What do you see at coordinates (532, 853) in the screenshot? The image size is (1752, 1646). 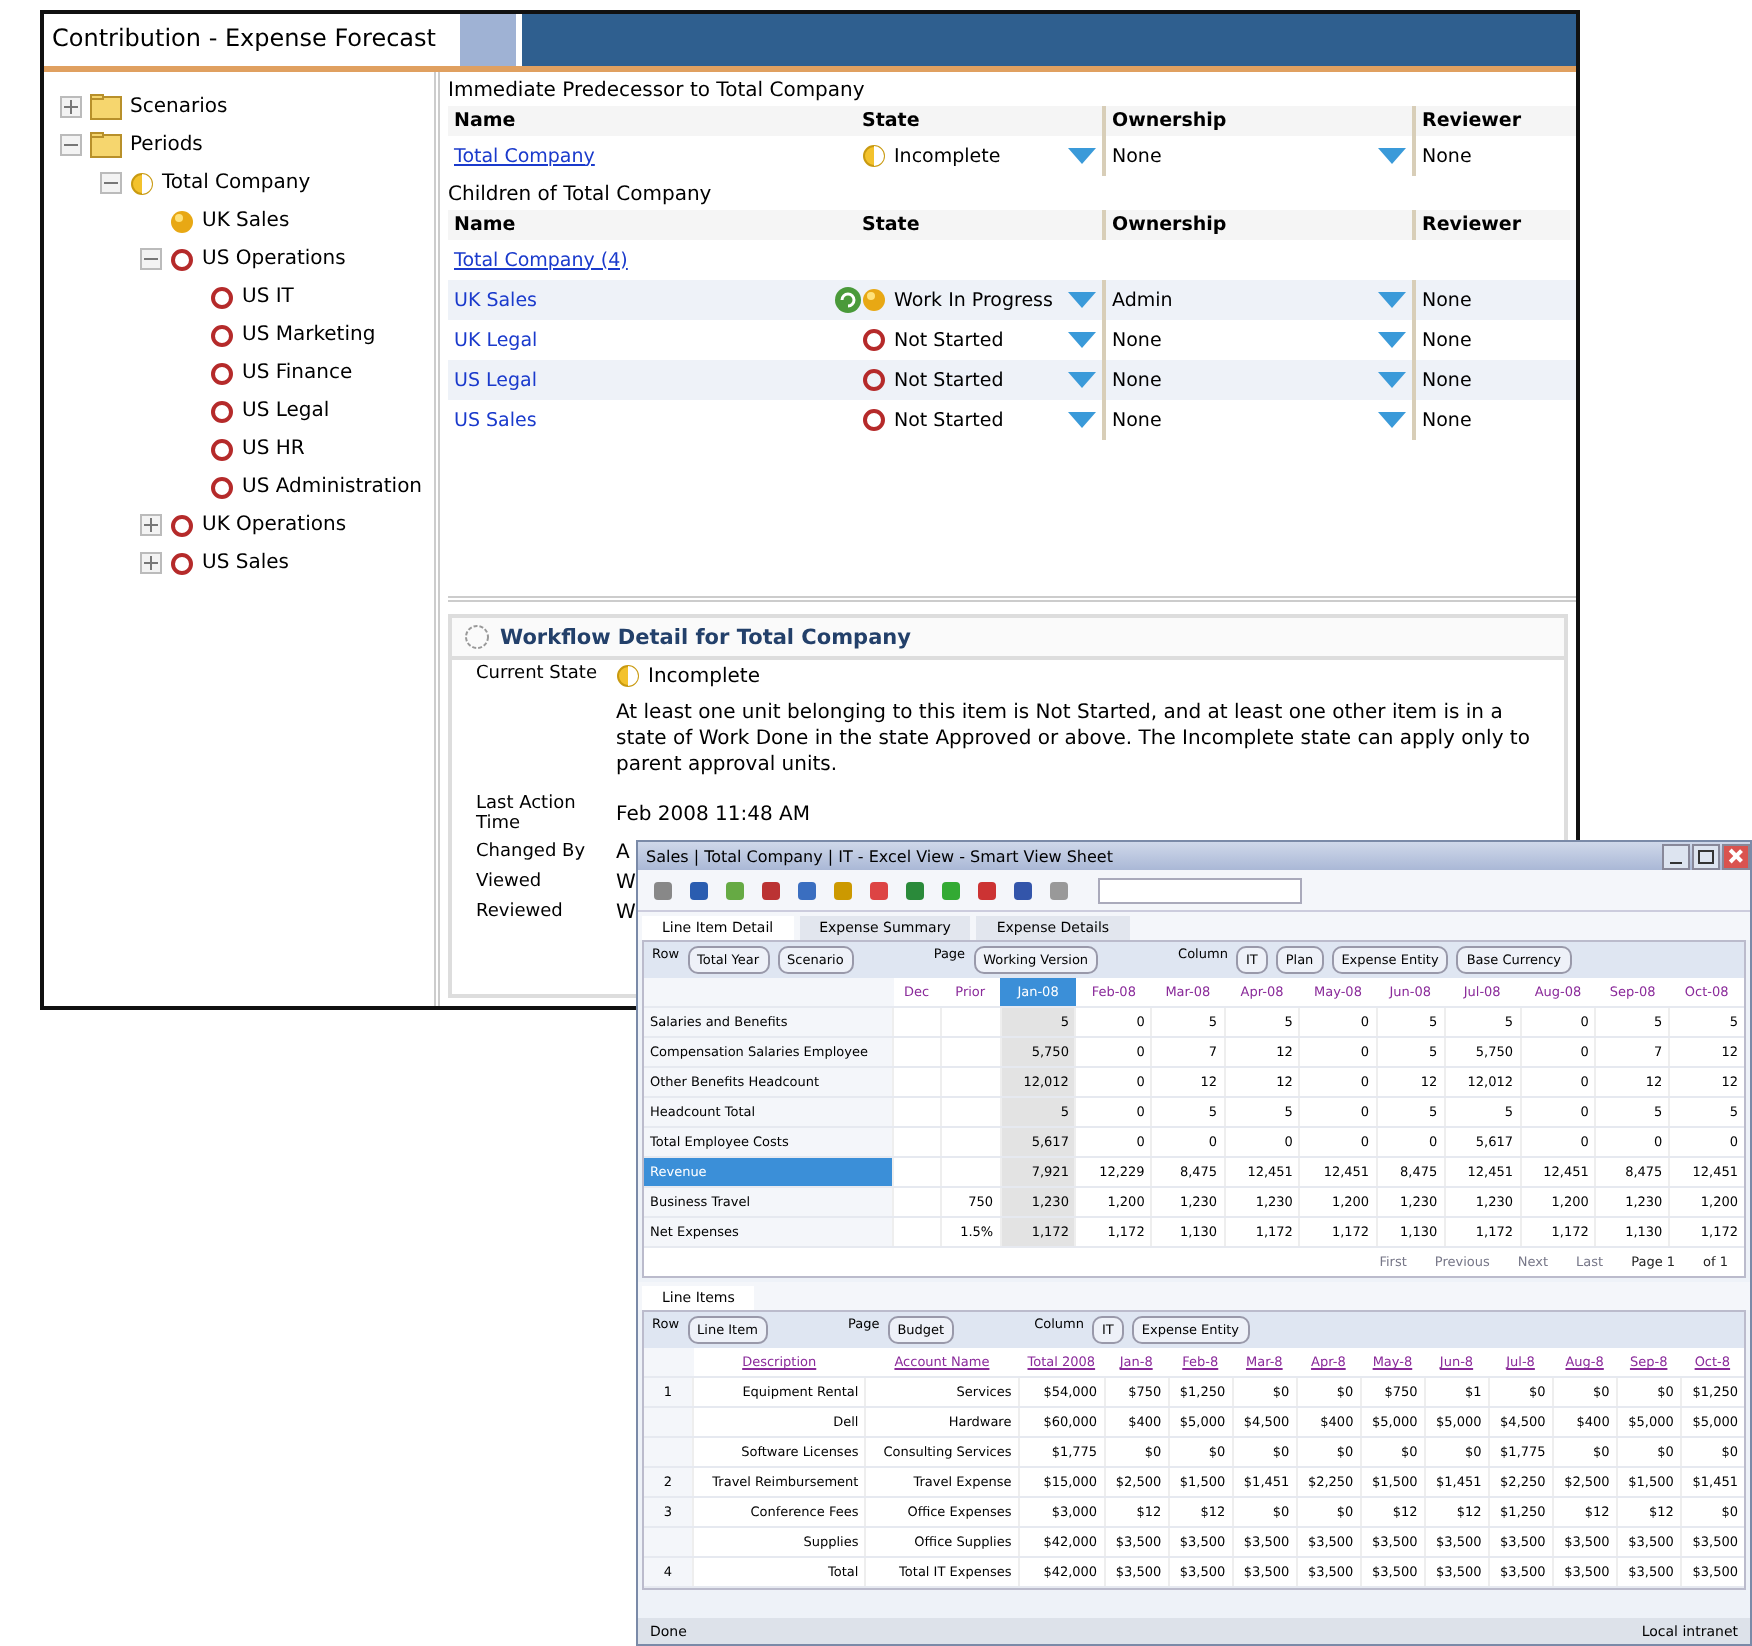 I see `field-label: Changed By` at bounding box center [532, 853].